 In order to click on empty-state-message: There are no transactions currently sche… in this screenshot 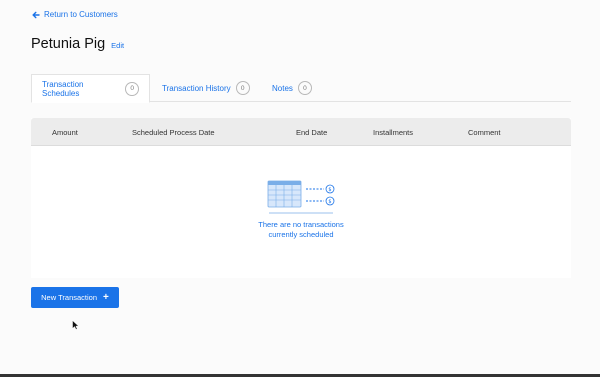, I will do `click(300, 230)`.